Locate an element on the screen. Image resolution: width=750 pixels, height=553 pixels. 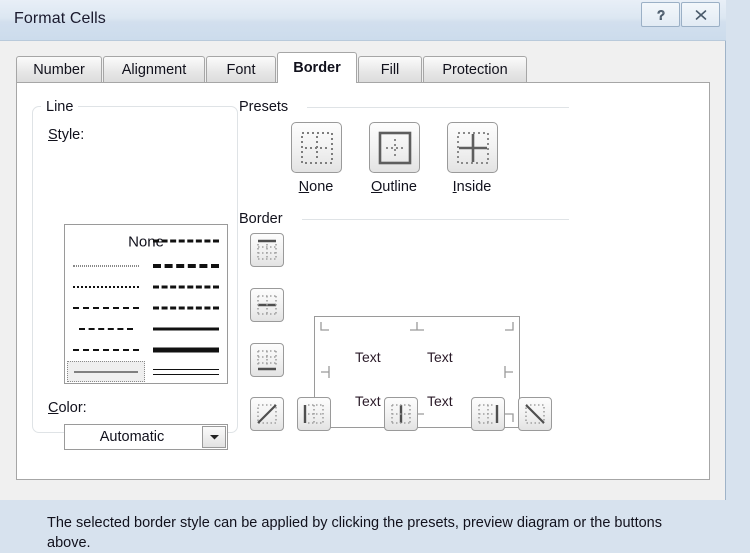
border-top-icon is located at coordinates (267, 249).